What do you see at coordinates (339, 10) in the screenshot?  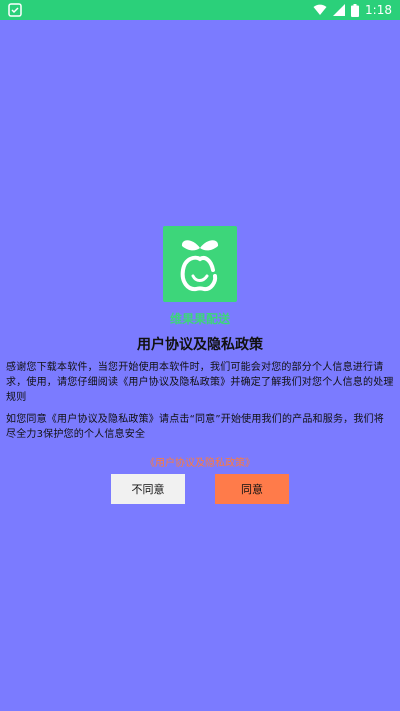 I see `signal-icon` at bounding box center [339, 10].